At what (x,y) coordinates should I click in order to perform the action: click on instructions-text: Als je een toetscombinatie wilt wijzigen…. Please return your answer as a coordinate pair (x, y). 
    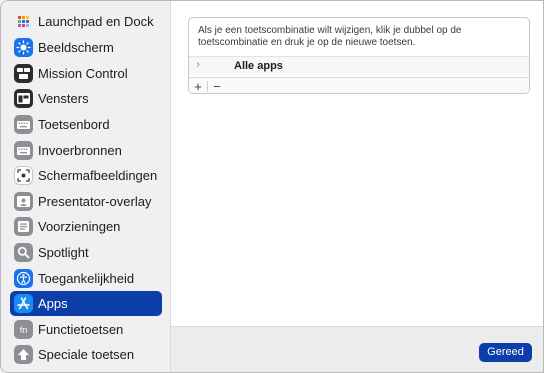
    Looking at the image, I should click on (330, 36).